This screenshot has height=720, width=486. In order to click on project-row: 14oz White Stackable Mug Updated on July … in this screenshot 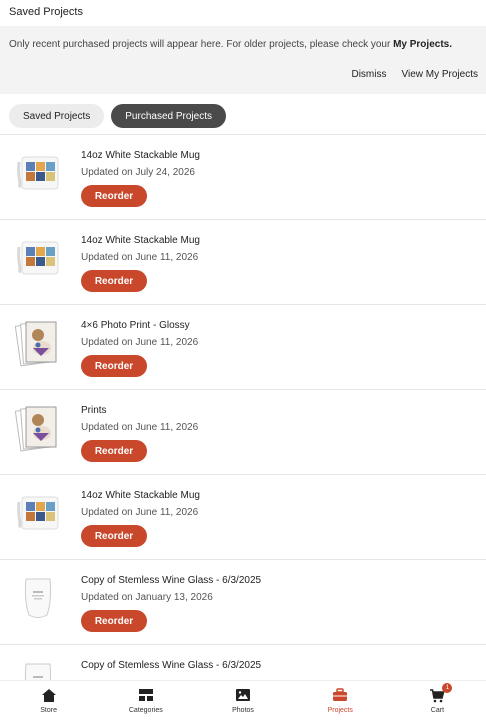, I will do `click(243, 177)`.